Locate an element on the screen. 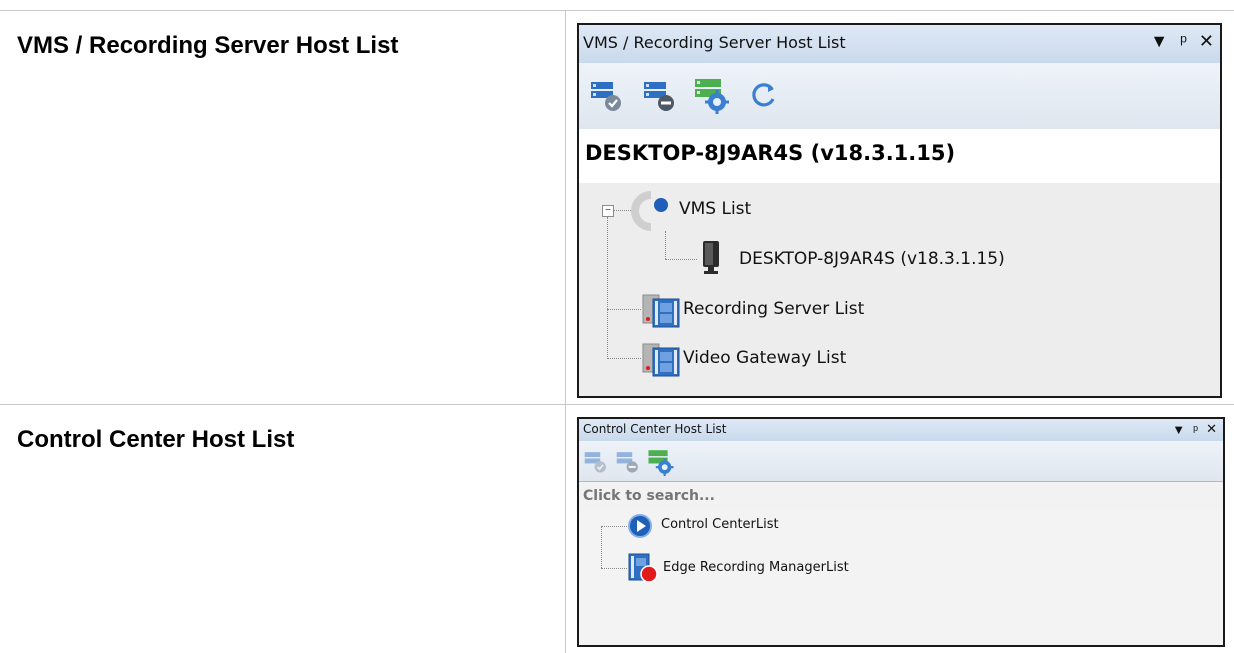 This screenshot has width=1234, height=653. cc-panel-title: Control Center Host List is located at coordinates (655, 429).